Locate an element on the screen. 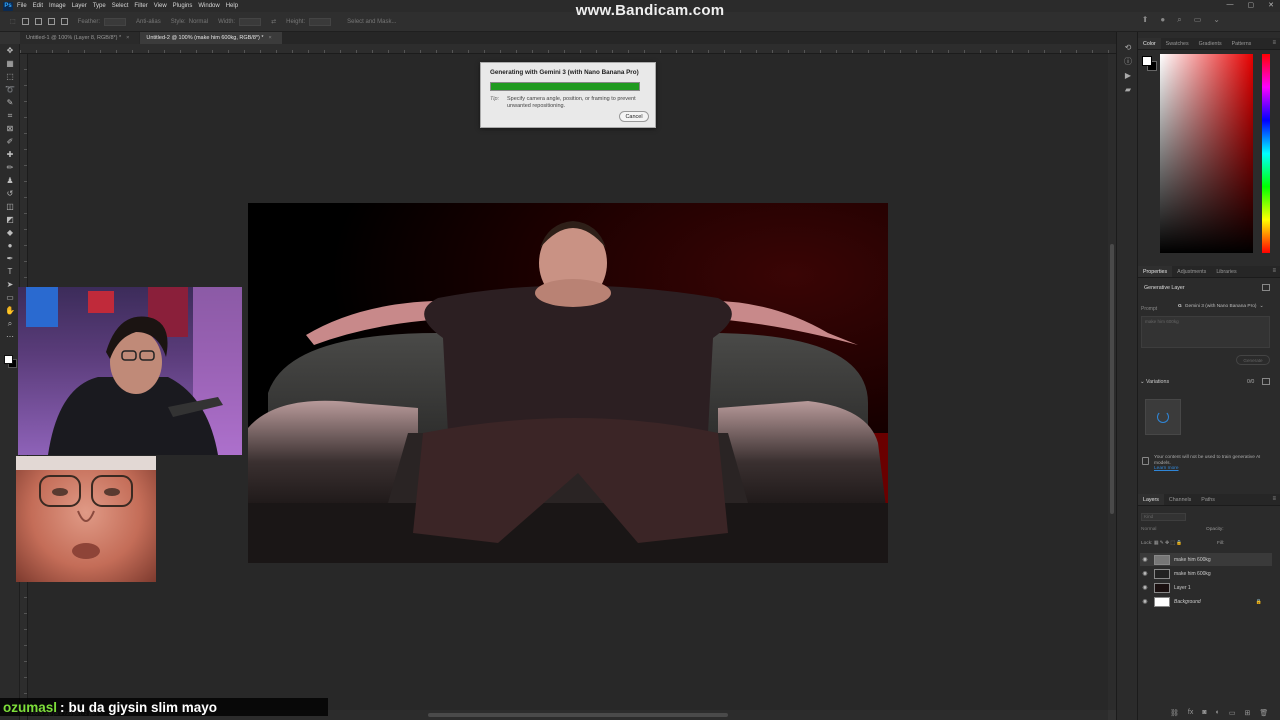  delete-layer-icon: 🗑 is located at coordinates (1263, 713).